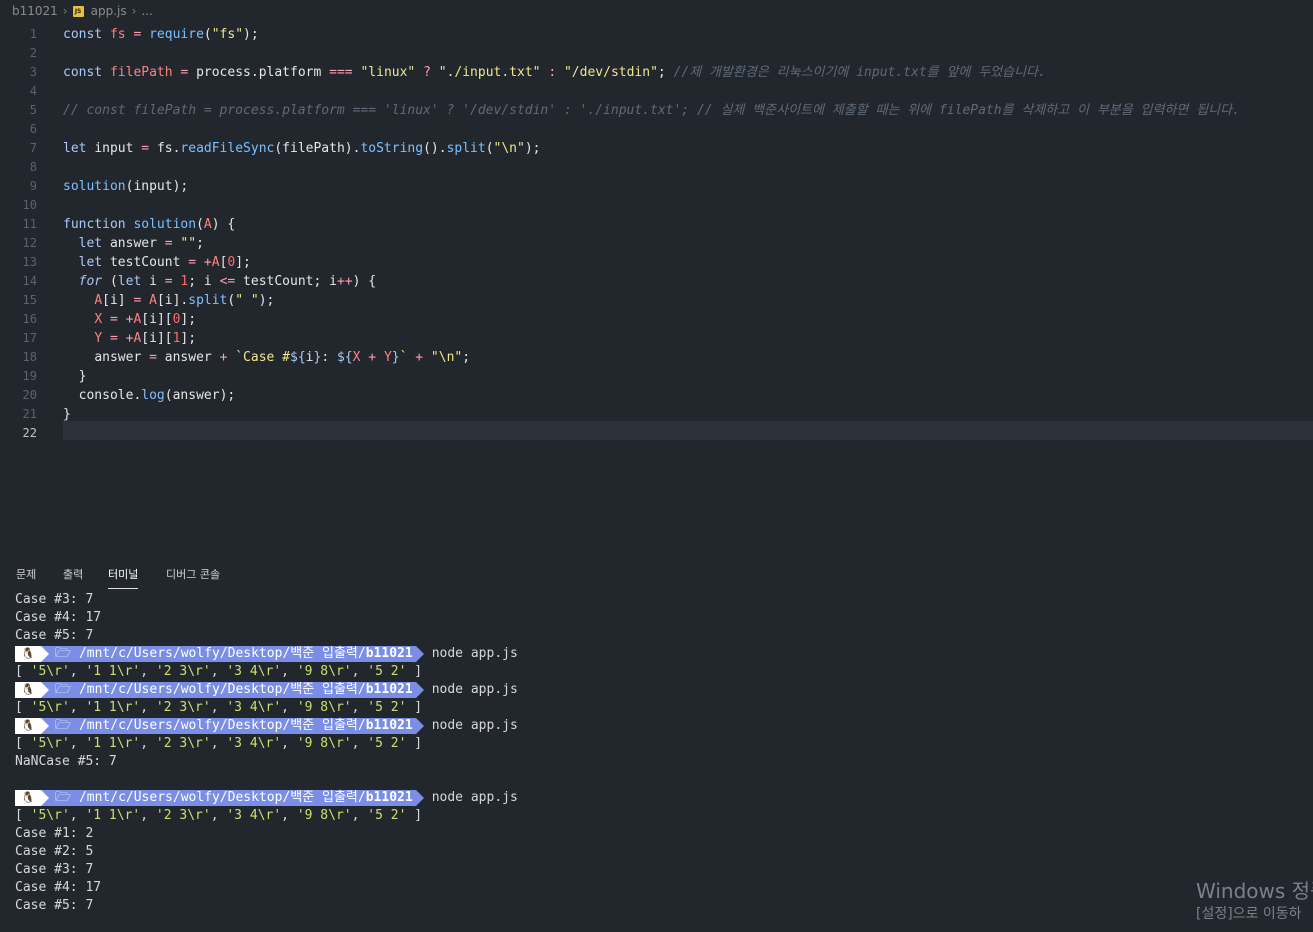 Image resolution: width=1313 pixels, height=932 pixels. Describe the element at coordinates (66, 761) in the screenshot. I see `terminal-output-line: NaNCase #5: 7` at that location.